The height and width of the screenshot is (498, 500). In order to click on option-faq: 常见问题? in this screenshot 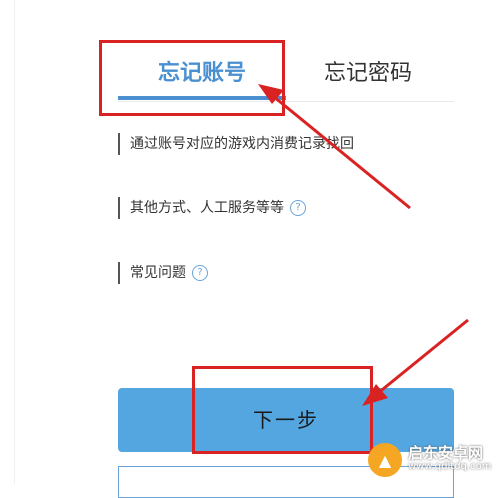, I will do `click(163, 273)`.